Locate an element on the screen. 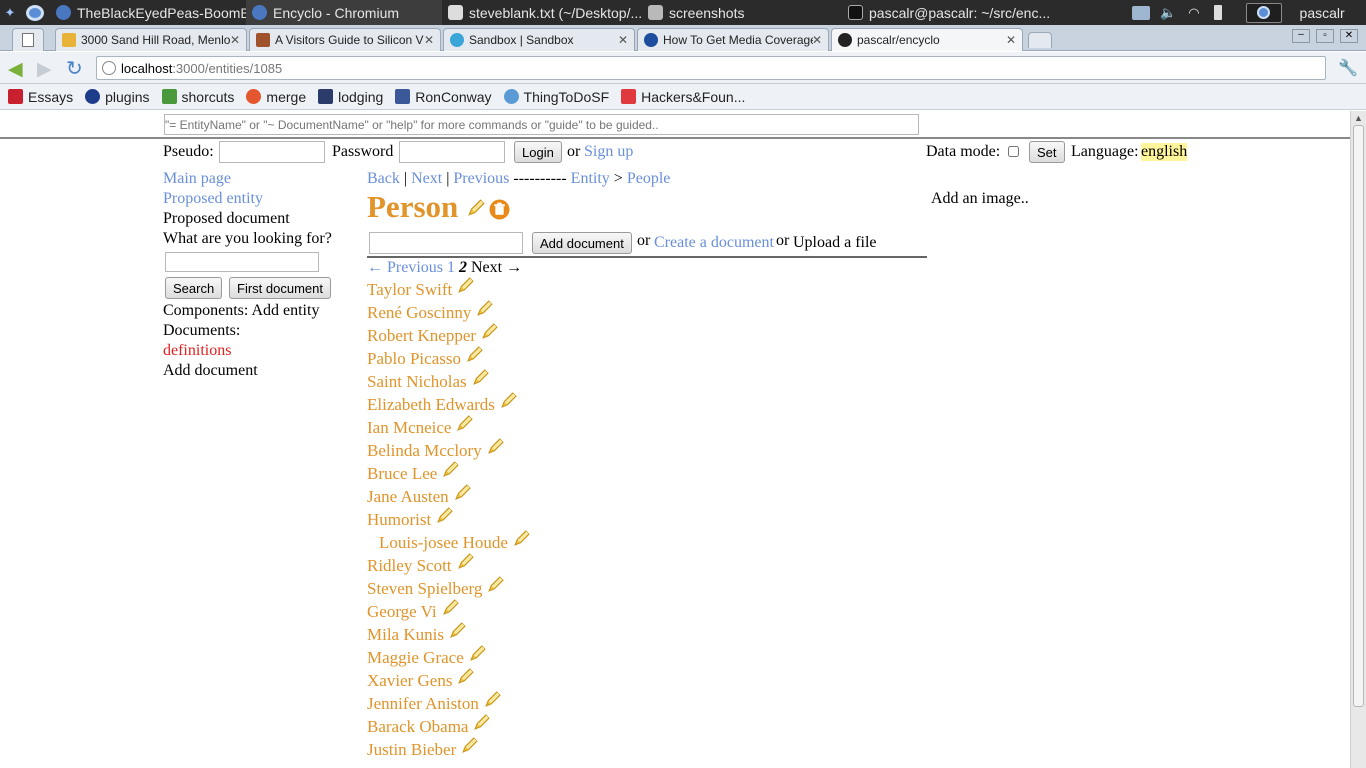 The image size is (1366, 768). definitions-link: definitions is located at coordinates (197, 351).